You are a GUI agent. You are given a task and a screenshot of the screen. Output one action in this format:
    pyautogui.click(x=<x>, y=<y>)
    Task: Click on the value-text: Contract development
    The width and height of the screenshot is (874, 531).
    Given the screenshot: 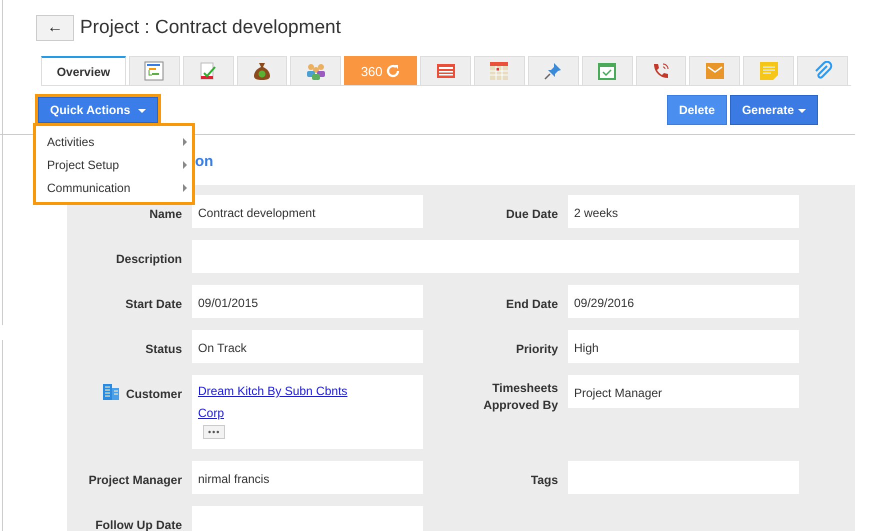 What is the action you would take?
    pyautogui.click(x=257, y=213)
    